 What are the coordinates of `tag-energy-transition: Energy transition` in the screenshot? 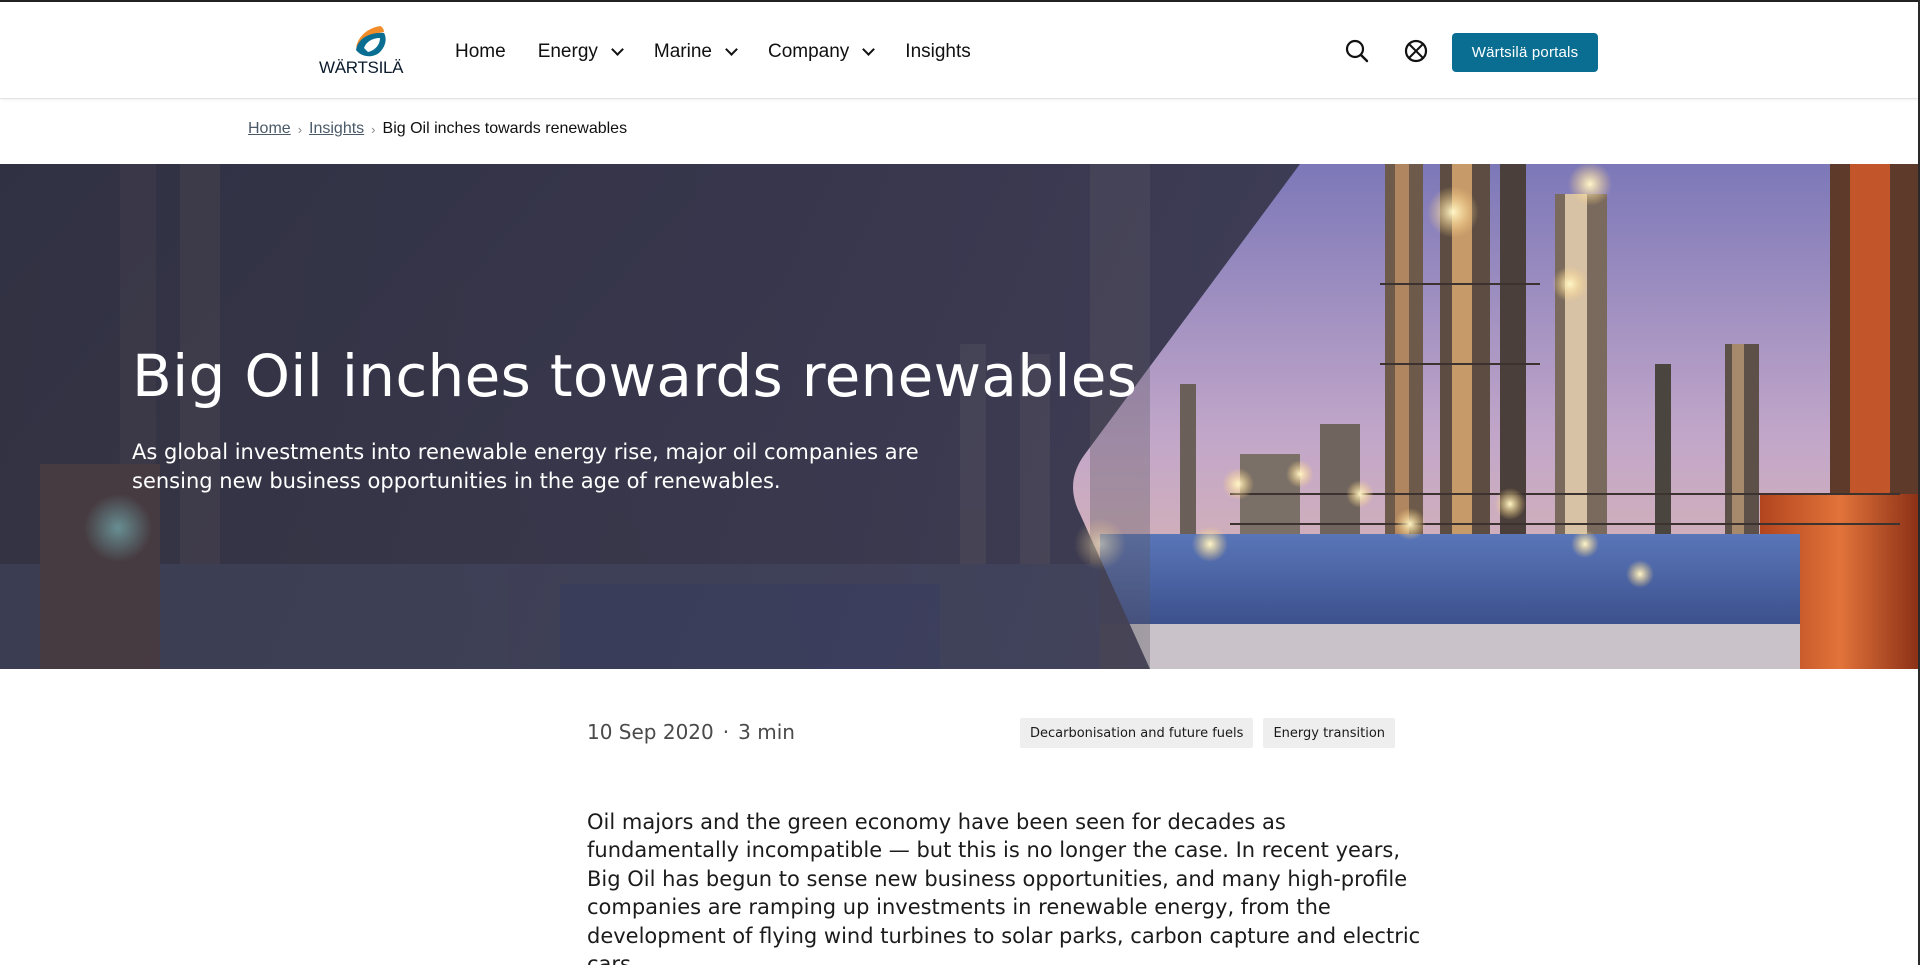 It's located at (1329, 733).